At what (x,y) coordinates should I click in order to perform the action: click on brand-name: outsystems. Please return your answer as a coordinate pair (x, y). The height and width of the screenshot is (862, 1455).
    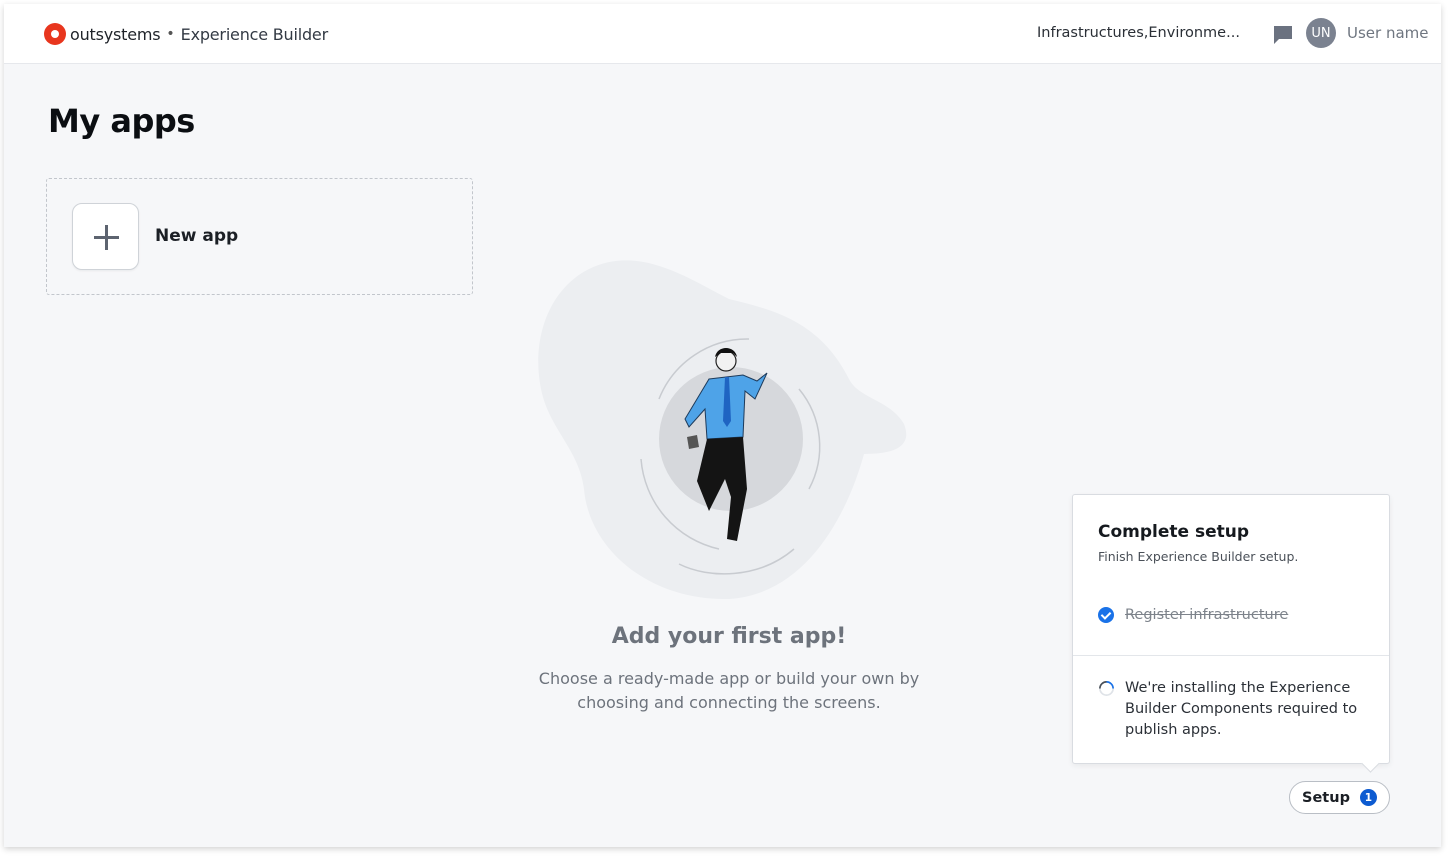
    Looking at the image, I should click on (115, 34).